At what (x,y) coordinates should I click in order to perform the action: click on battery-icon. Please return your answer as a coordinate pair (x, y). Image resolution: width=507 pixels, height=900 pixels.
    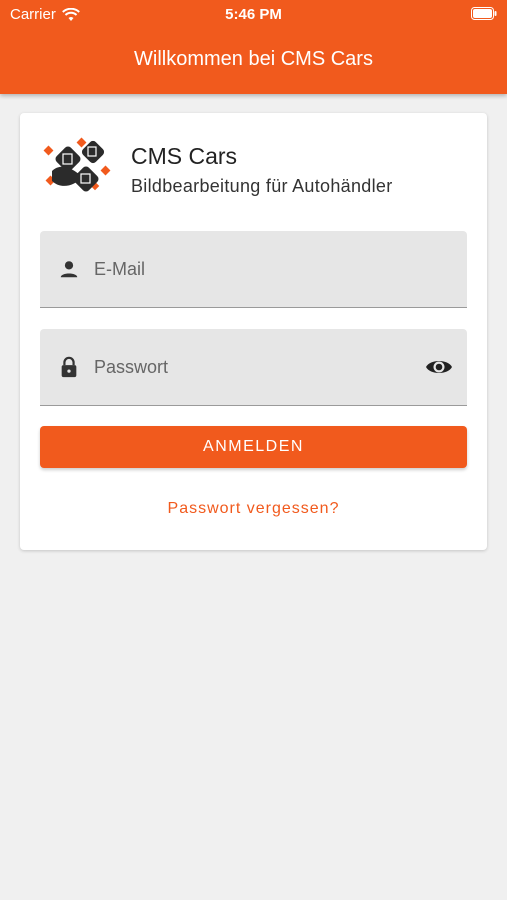
    Looking at the image, I should click on (484, 13).